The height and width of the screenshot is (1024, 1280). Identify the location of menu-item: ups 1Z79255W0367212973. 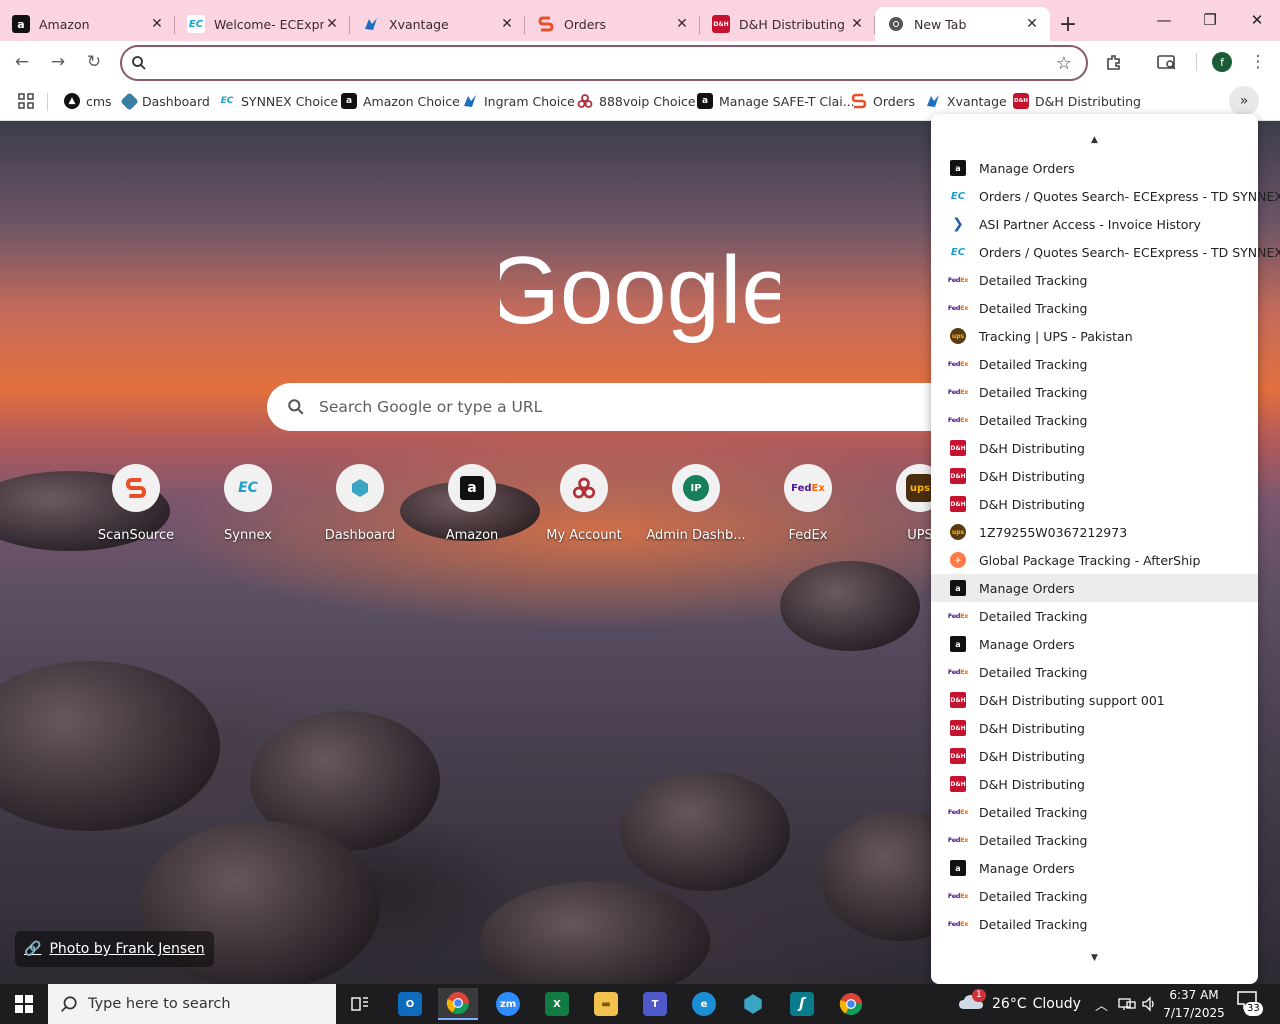
(1094, 532).